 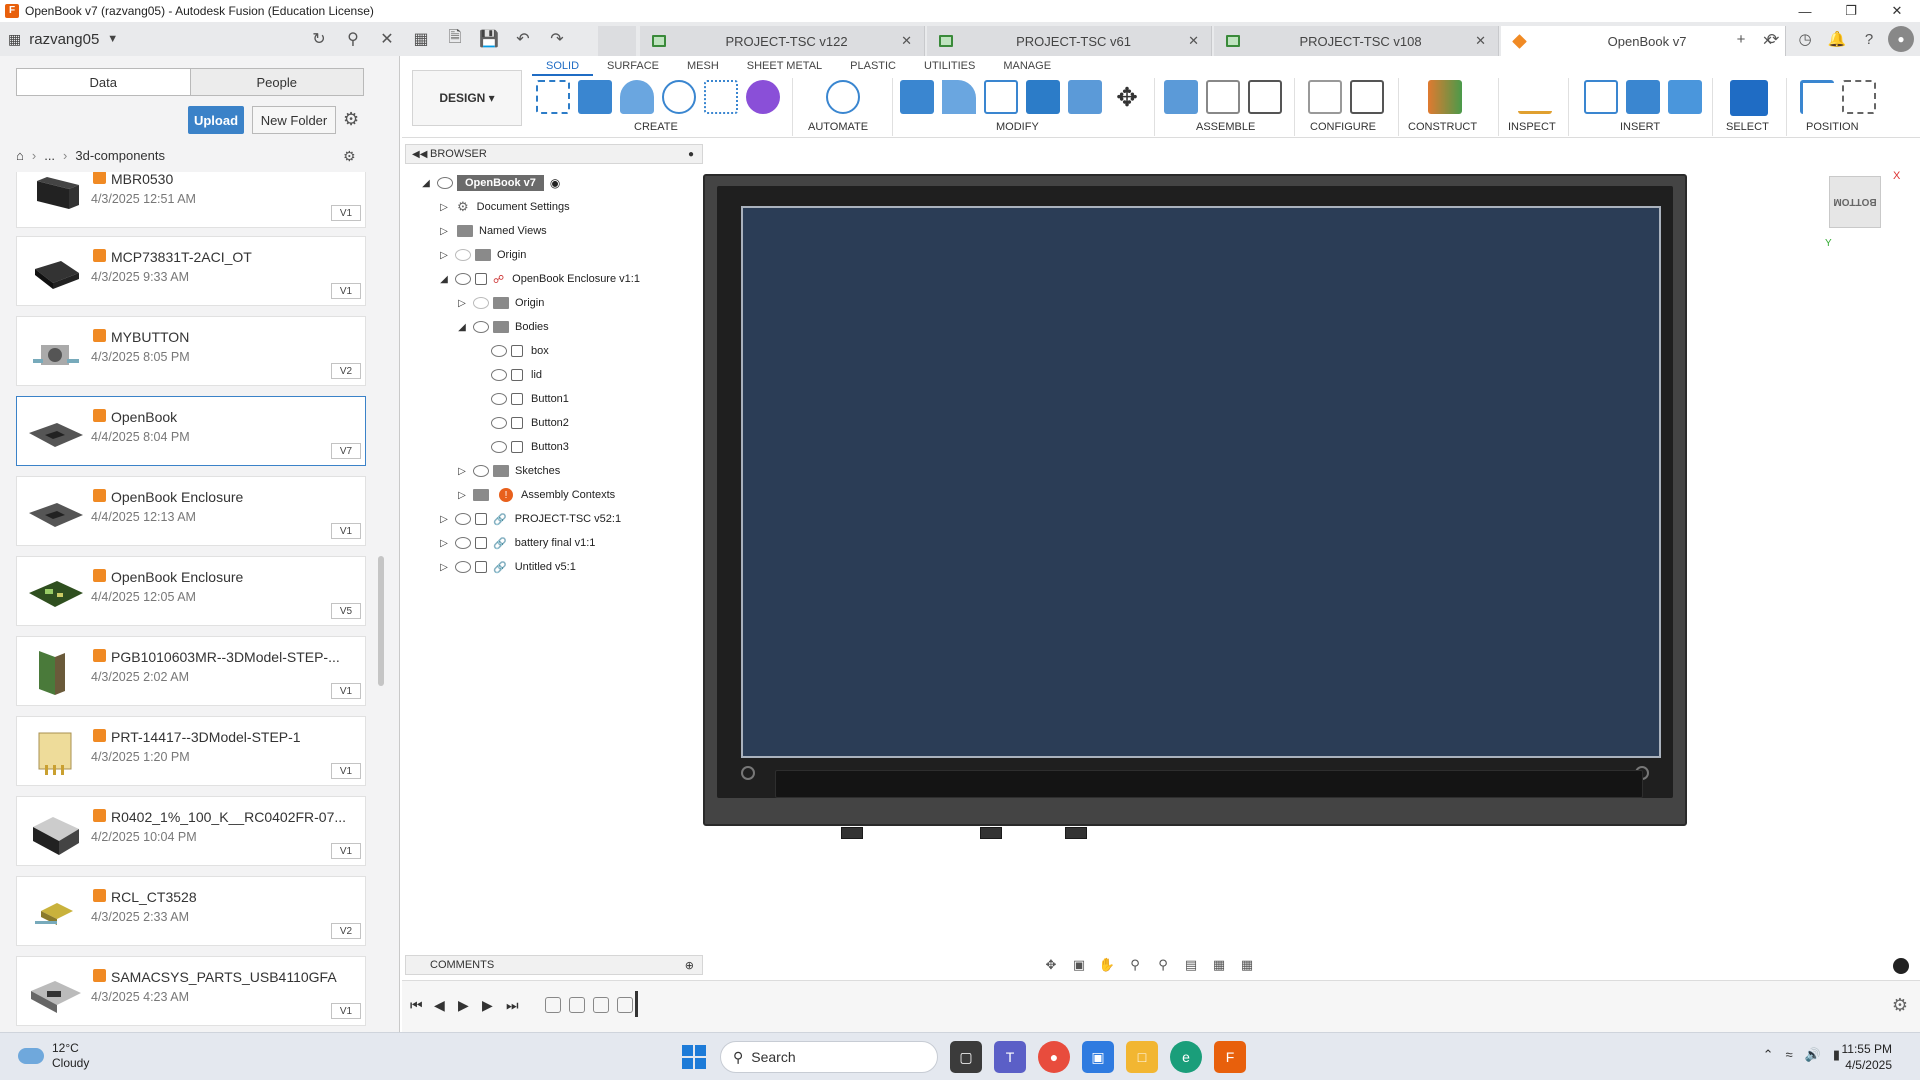 I want to click on grid-menu-icon: ▦, so click(x=421, y=39).